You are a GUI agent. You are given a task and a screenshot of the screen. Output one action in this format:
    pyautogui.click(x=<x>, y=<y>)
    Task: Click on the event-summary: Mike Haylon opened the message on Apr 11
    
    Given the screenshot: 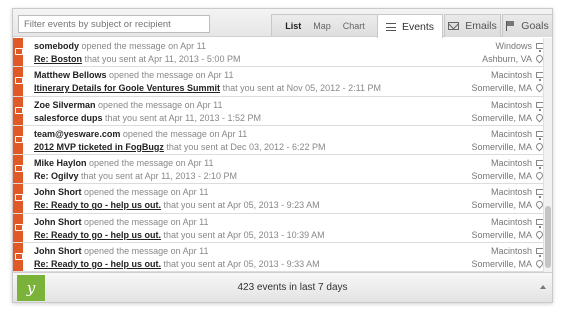 What is the action you would take?
    pyautogui.click(x=124, y=163)
    